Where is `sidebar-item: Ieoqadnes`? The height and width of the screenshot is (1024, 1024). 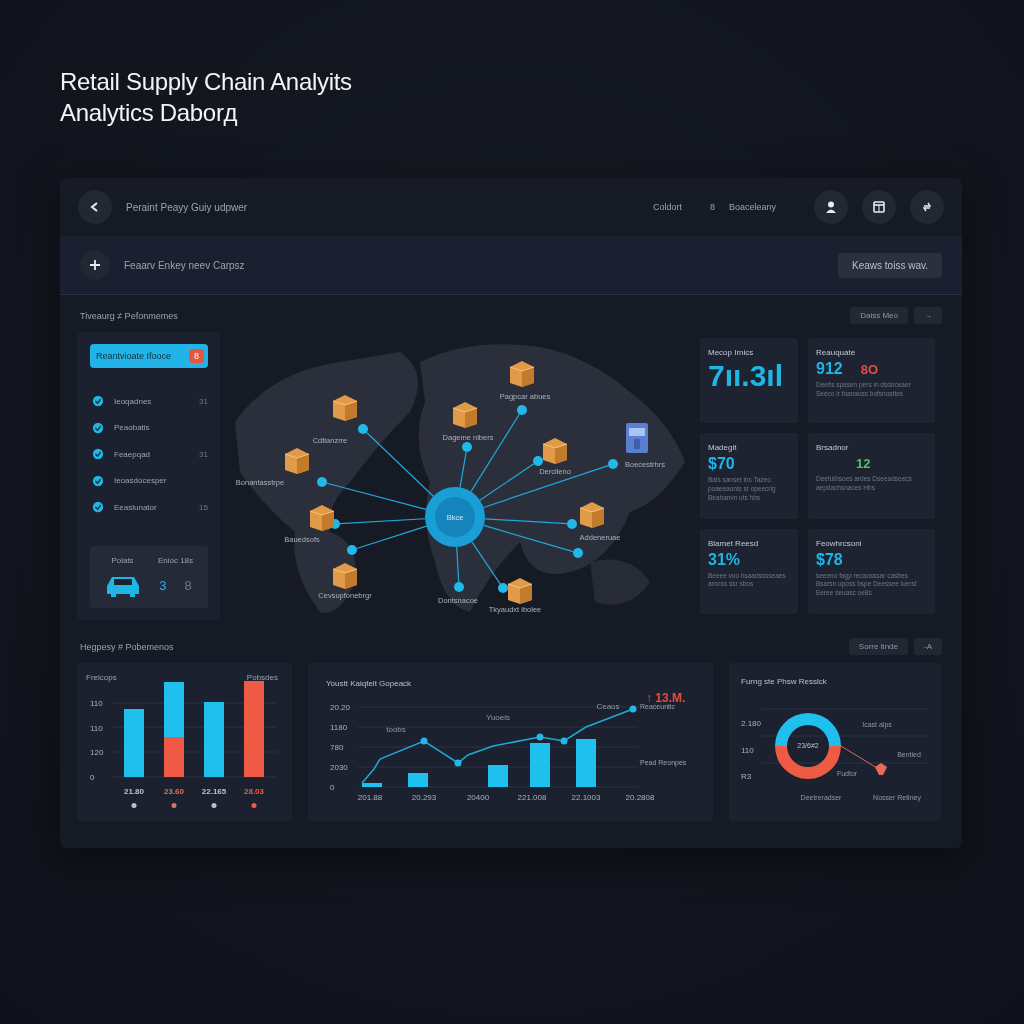
sidebar-item: Ieoqadnes is located at coordinates (133, 401).